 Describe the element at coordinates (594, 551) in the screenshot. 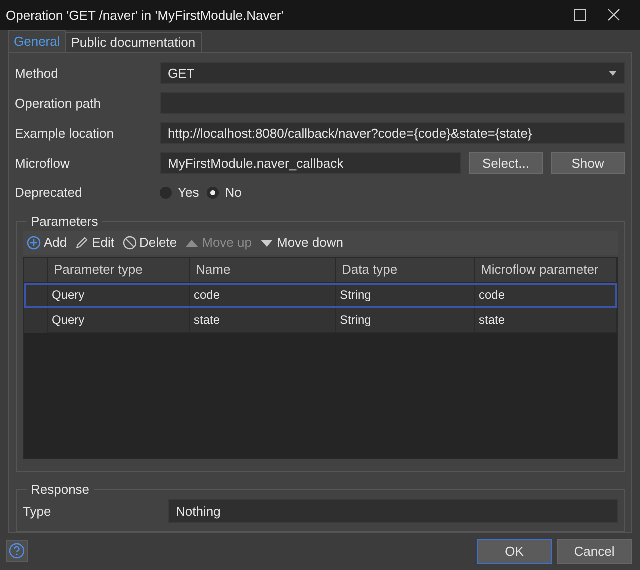

I see `dialog-button: Cancel` at that location.